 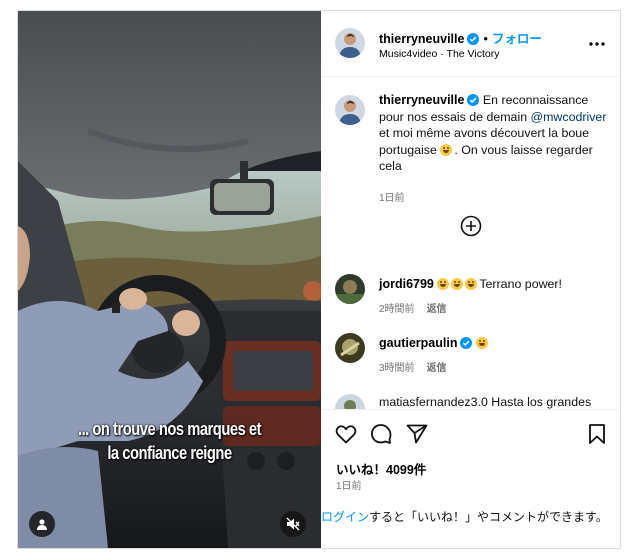 I want to click on comment-meta: 3時間前 返信, so click(x=413, y=366).